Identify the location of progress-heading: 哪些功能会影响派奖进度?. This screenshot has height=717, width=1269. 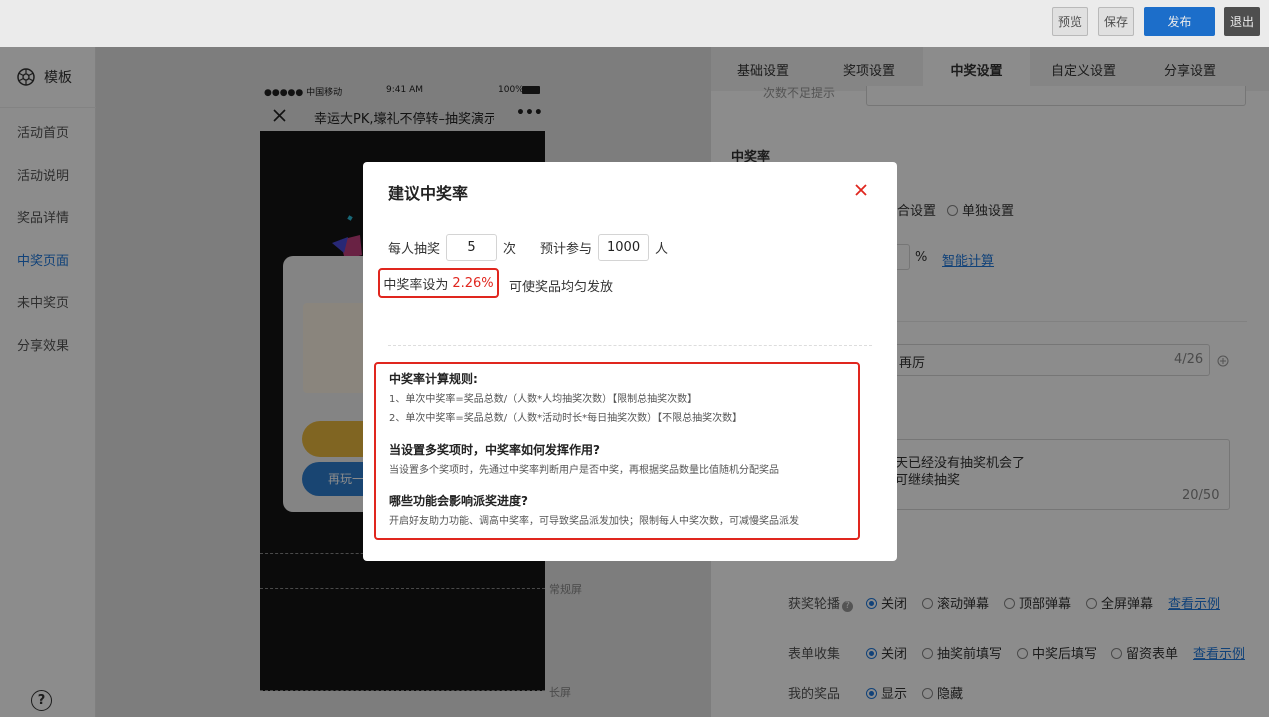
(458, 501).